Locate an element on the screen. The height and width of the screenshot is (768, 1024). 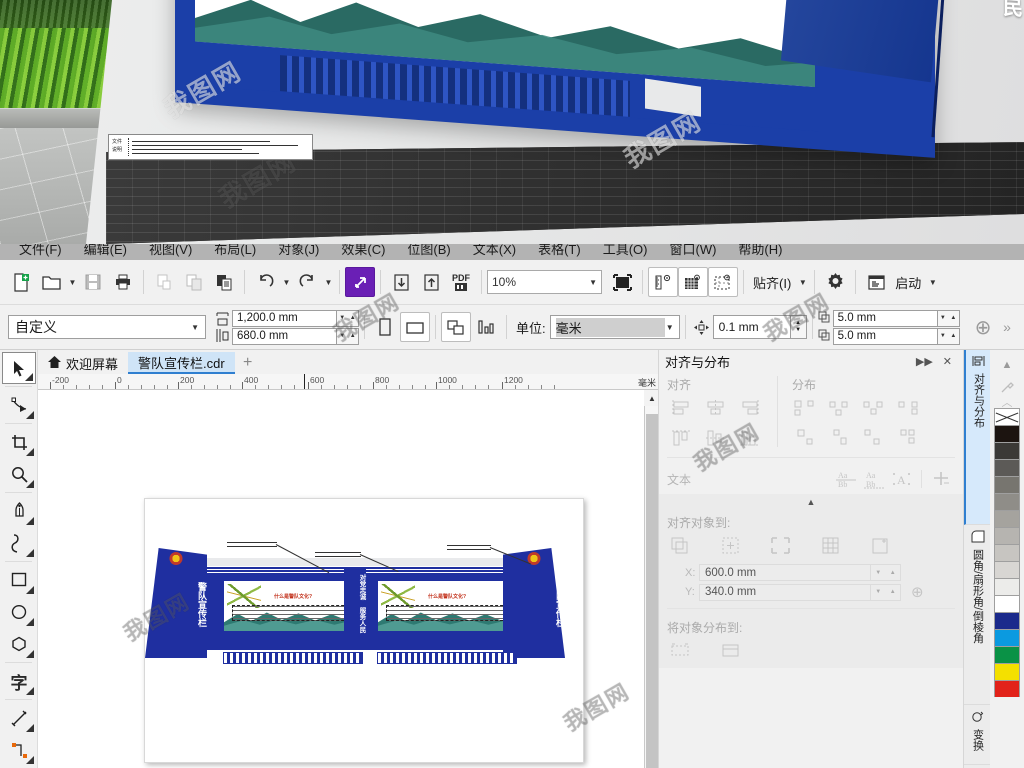
nudge-distance-spinner: ▲ ▼ is located at coordinates (798, 327).